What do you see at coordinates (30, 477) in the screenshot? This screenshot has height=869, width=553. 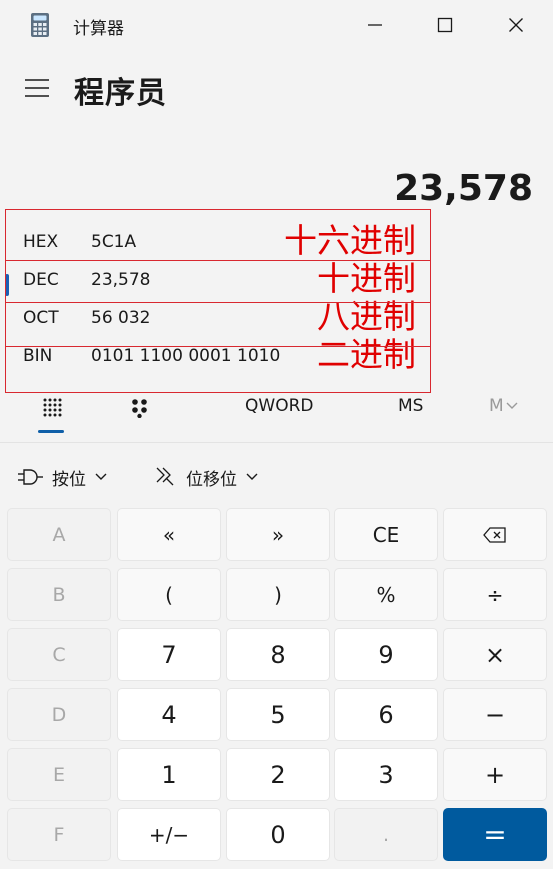 I see `logic-gate-icon` at bounding box center [30, 477].